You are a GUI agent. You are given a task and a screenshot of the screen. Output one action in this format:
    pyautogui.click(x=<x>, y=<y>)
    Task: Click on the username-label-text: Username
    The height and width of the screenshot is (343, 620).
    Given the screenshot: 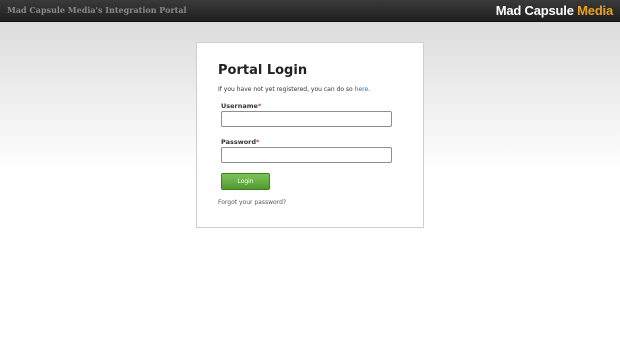 What is the action you would take?
    pyautogui.click(x=239, y=106)
    